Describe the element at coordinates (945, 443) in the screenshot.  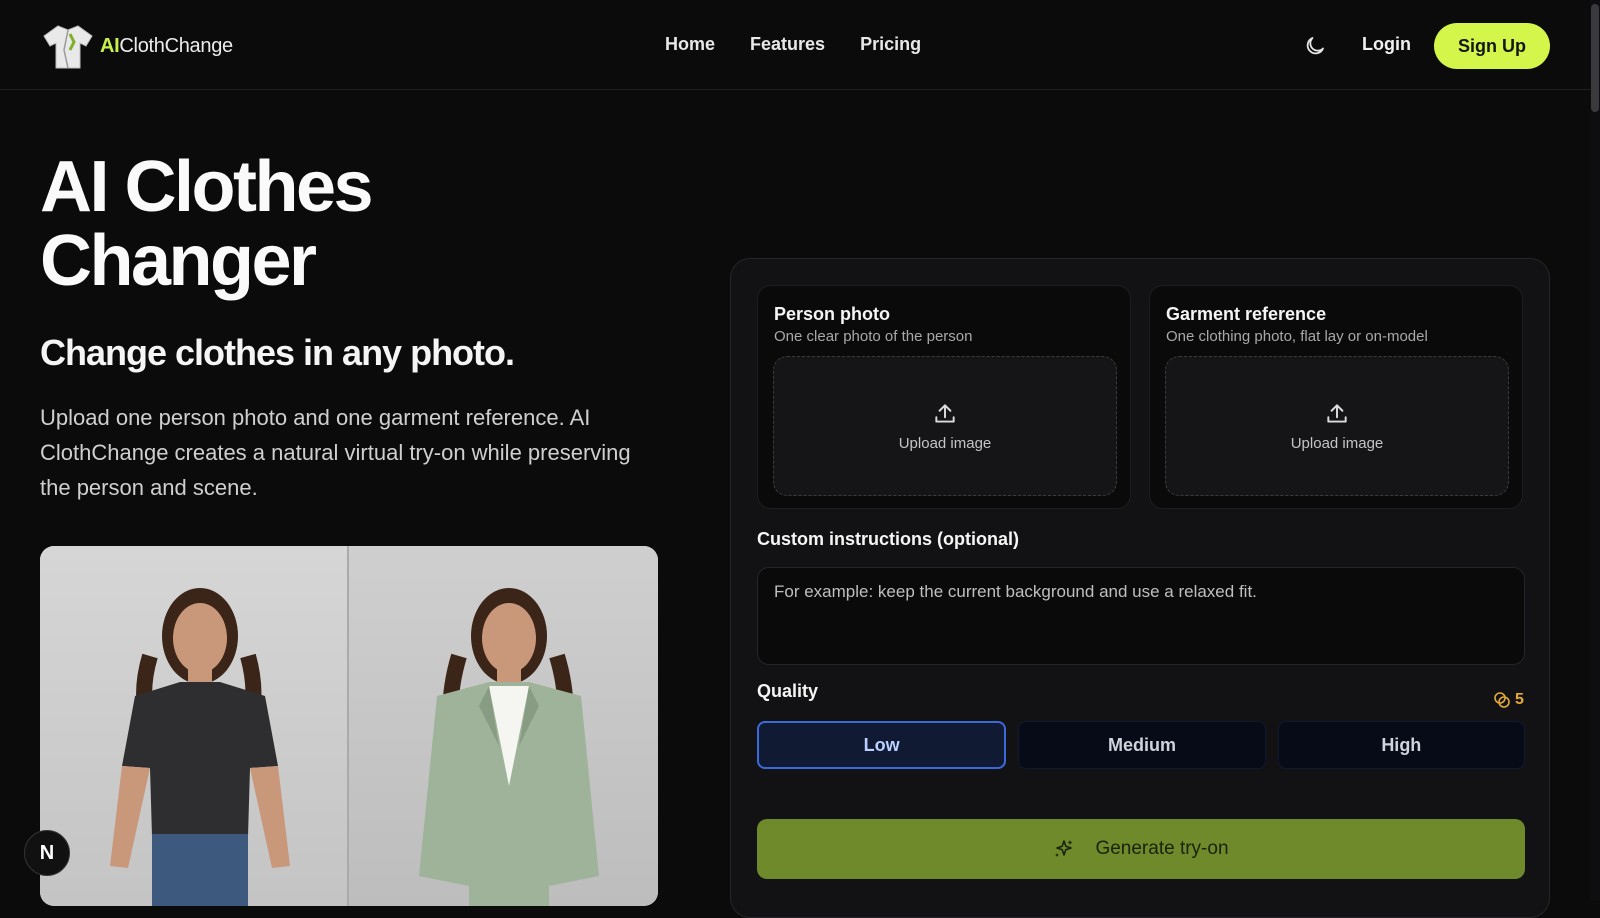
I see `person-upload-label: Upload image` at that location.